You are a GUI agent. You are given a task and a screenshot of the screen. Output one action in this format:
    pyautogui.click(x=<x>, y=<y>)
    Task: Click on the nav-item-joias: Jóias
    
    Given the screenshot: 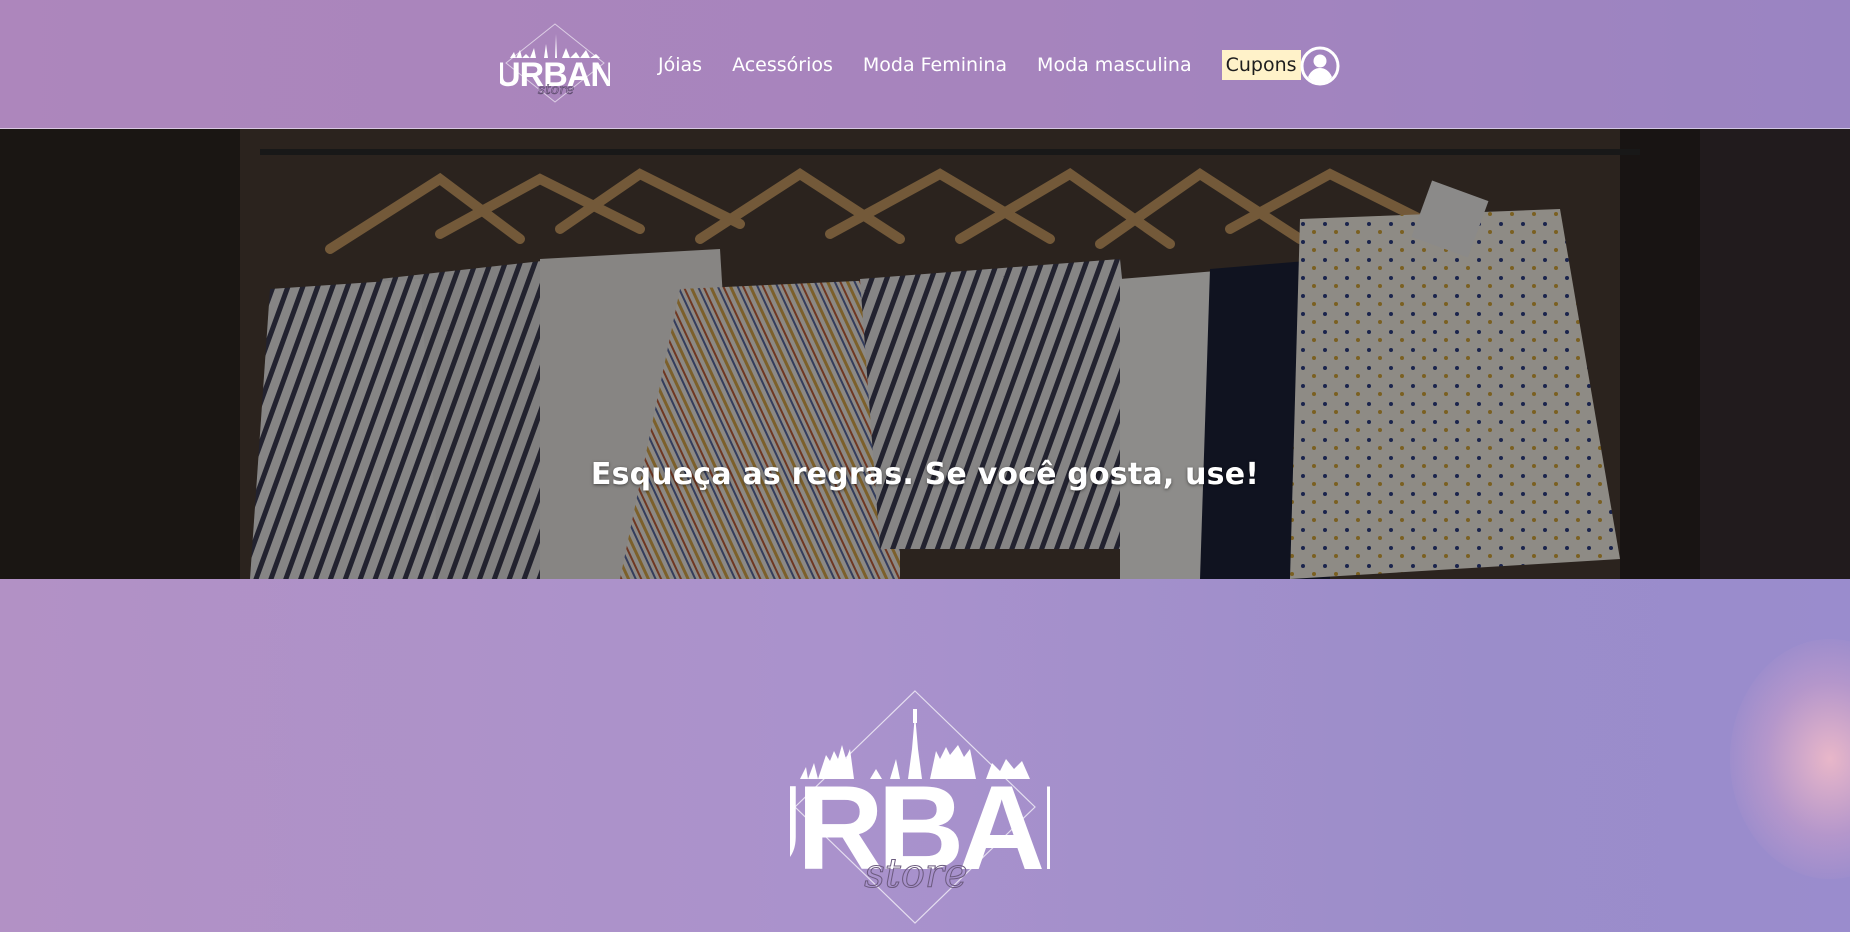 What is the action you would take?
    pyautogui.click(x=680, y=65)
    